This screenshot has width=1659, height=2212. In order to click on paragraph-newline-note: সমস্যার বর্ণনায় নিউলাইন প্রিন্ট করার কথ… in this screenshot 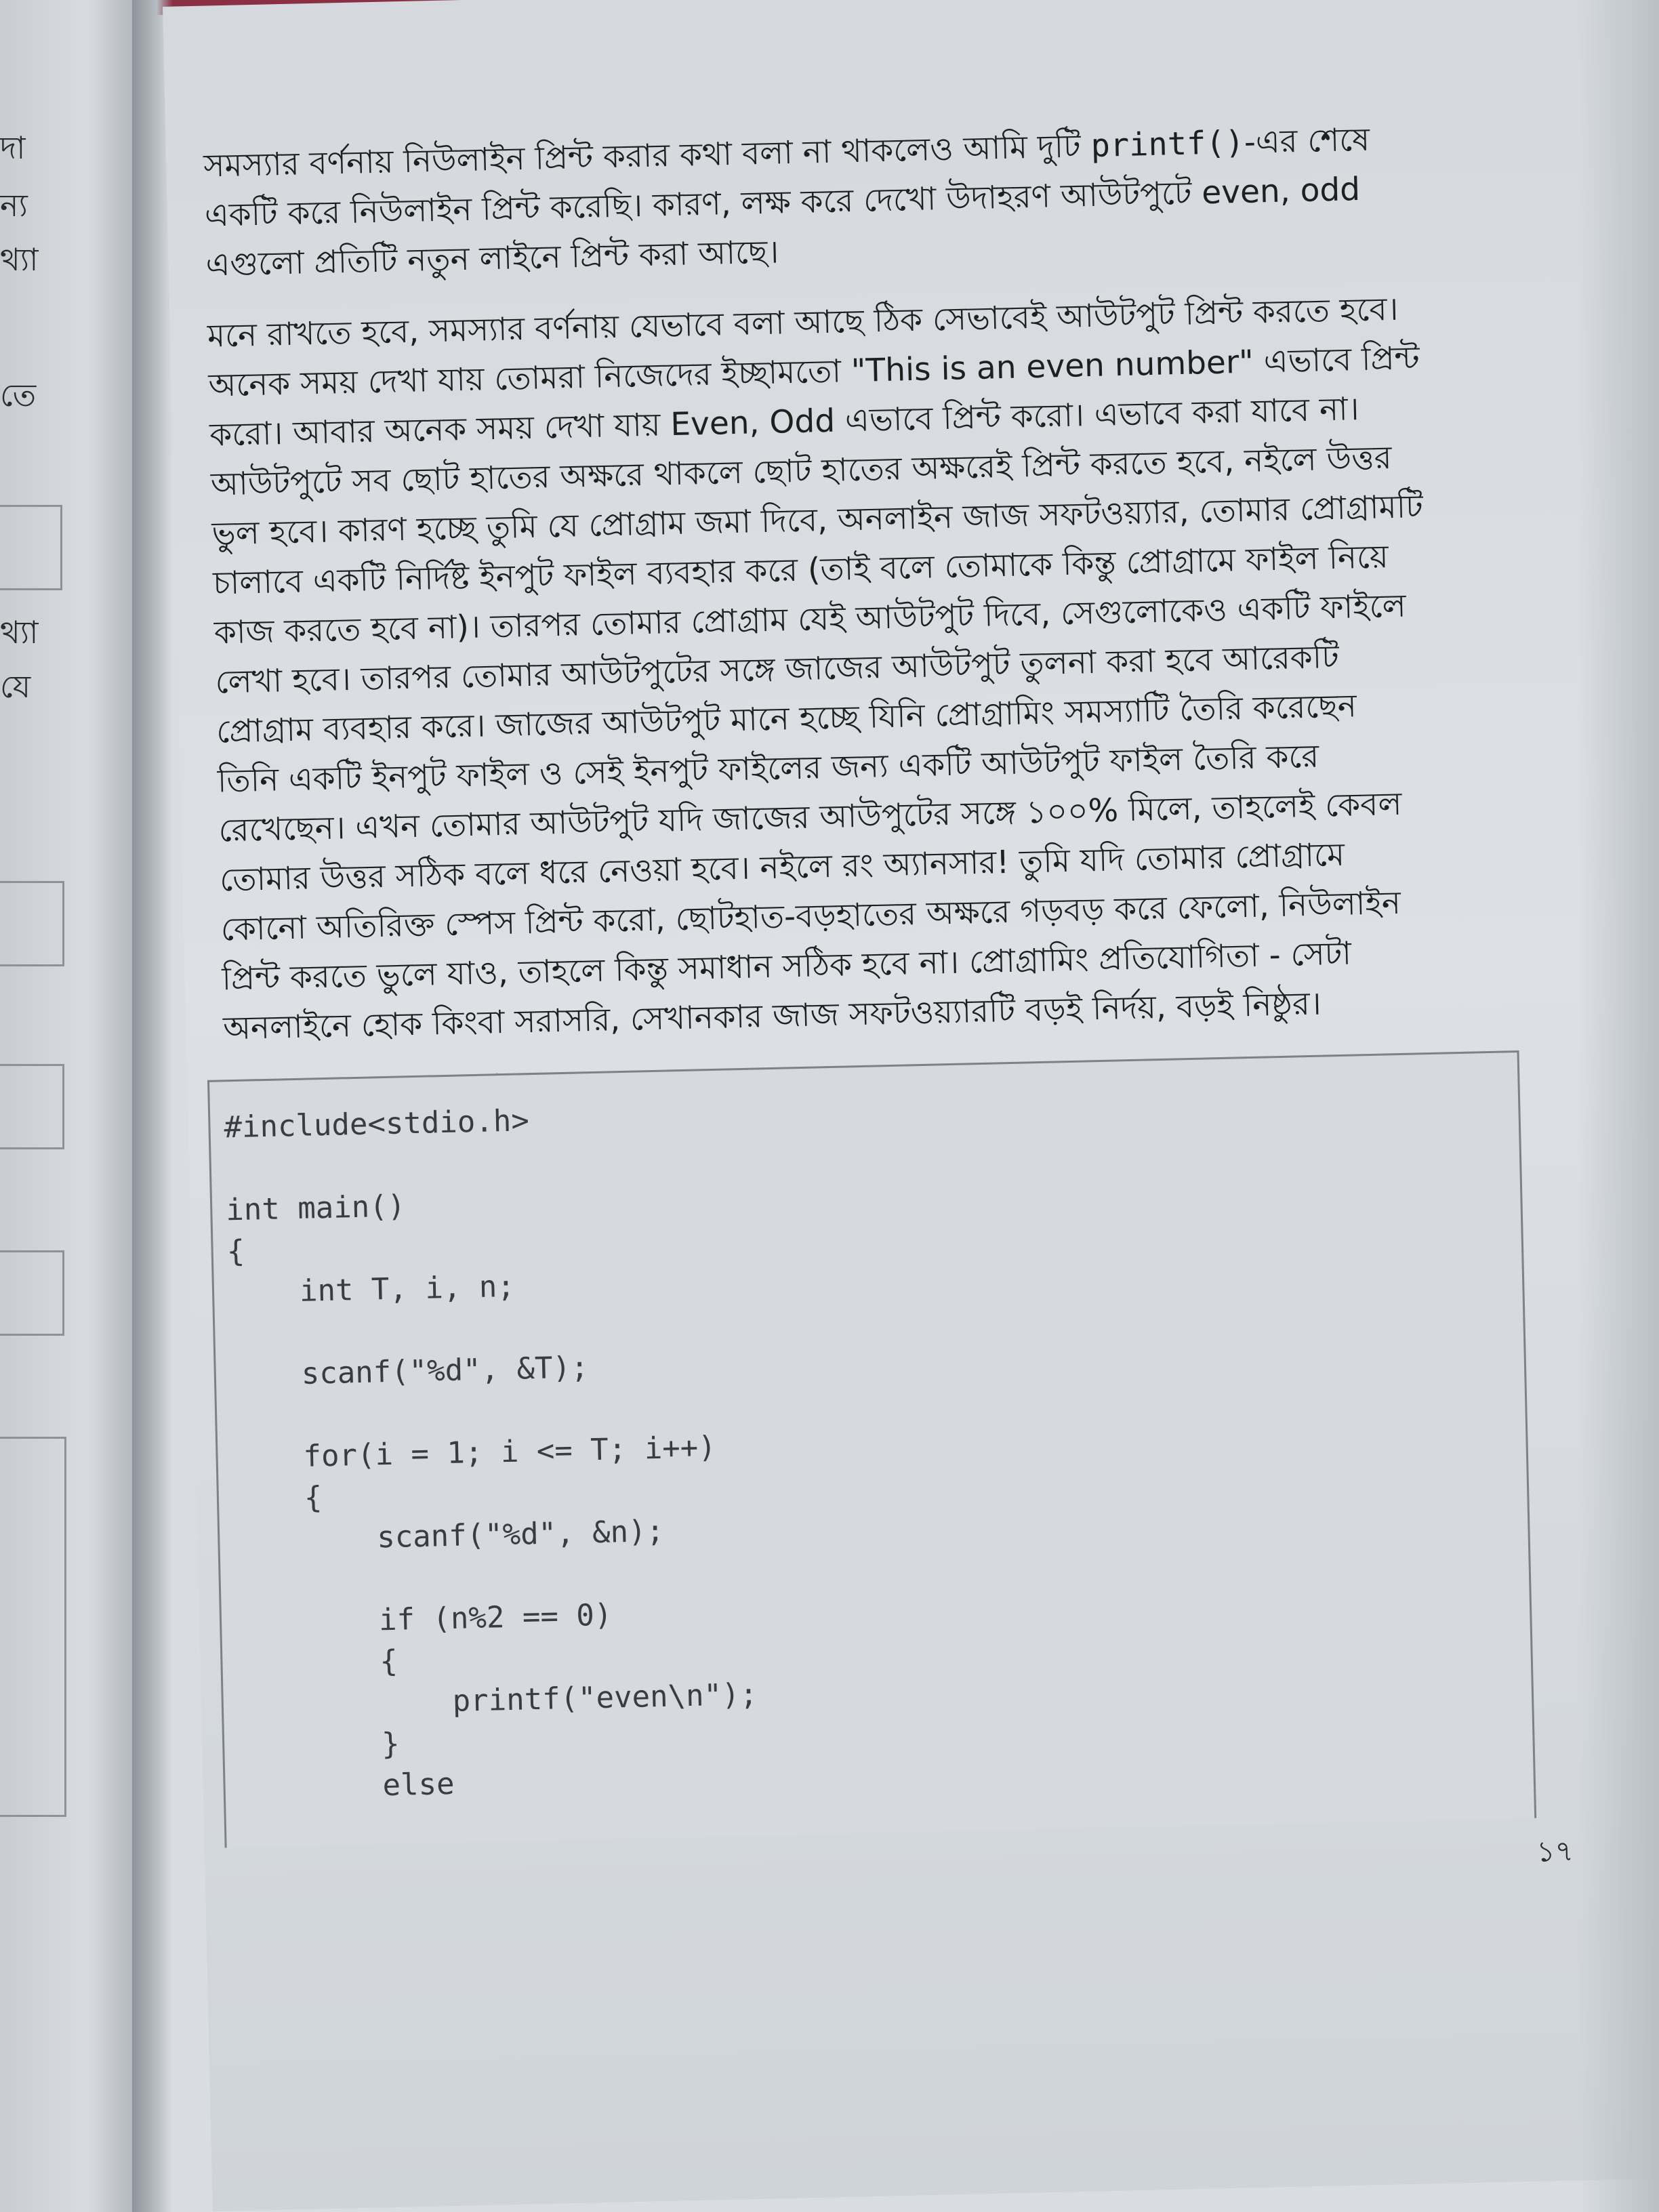, I will do `click(824, 201)`.